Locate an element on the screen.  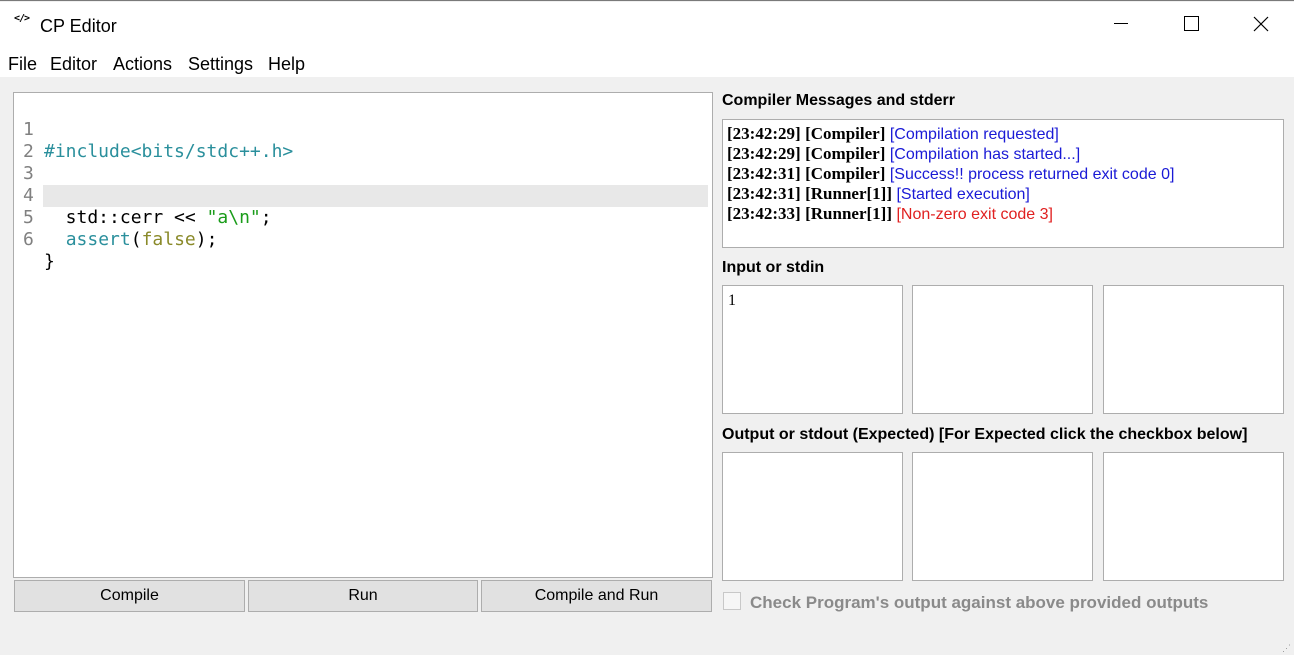
code-line: 3 main() { is located at coordinates (363, 173).